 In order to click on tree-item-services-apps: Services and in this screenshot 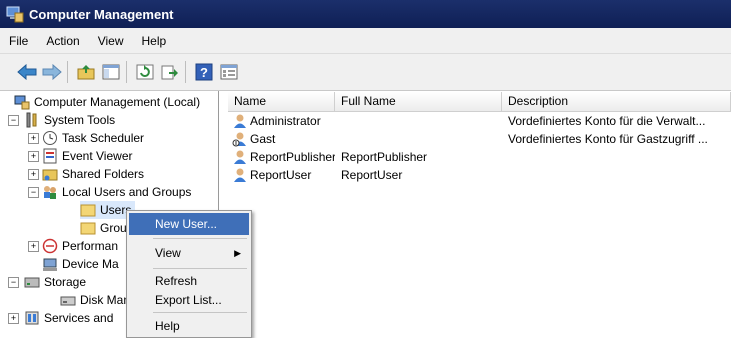, I will do `click(68, 318)`.